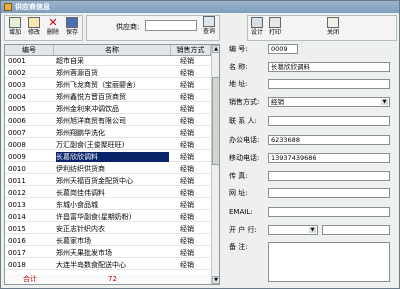 The width and height of the screenshot is (400, 289). What do you see at coordinates (329, 121) in the screenshot?
I see `contact-field` at bounding box center [329, 121].